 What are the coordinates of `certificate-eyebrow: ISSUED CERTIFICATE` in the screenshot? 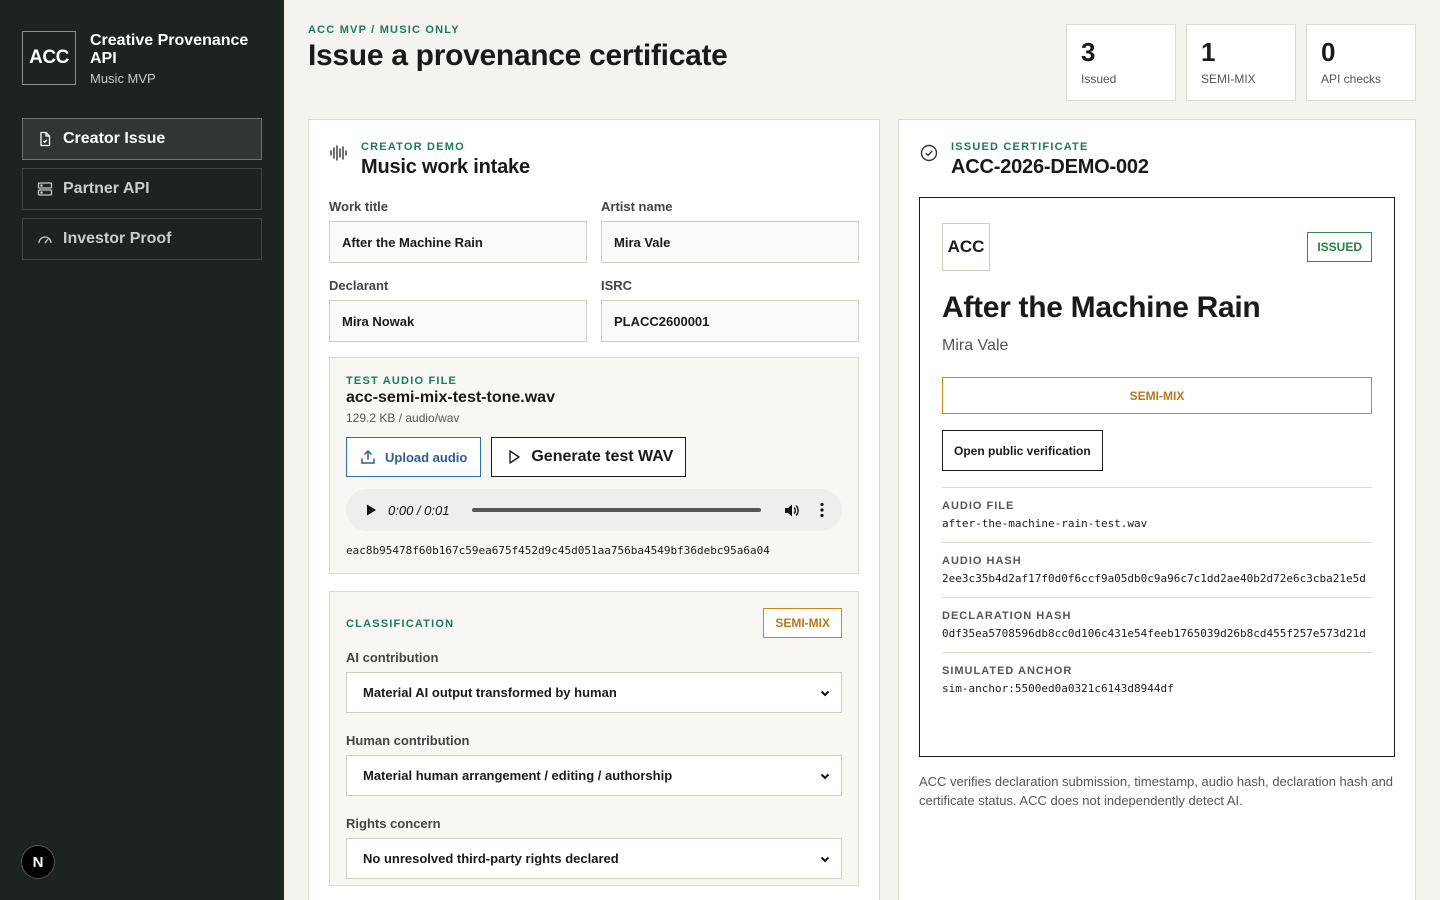 It's located at (1020, 147).